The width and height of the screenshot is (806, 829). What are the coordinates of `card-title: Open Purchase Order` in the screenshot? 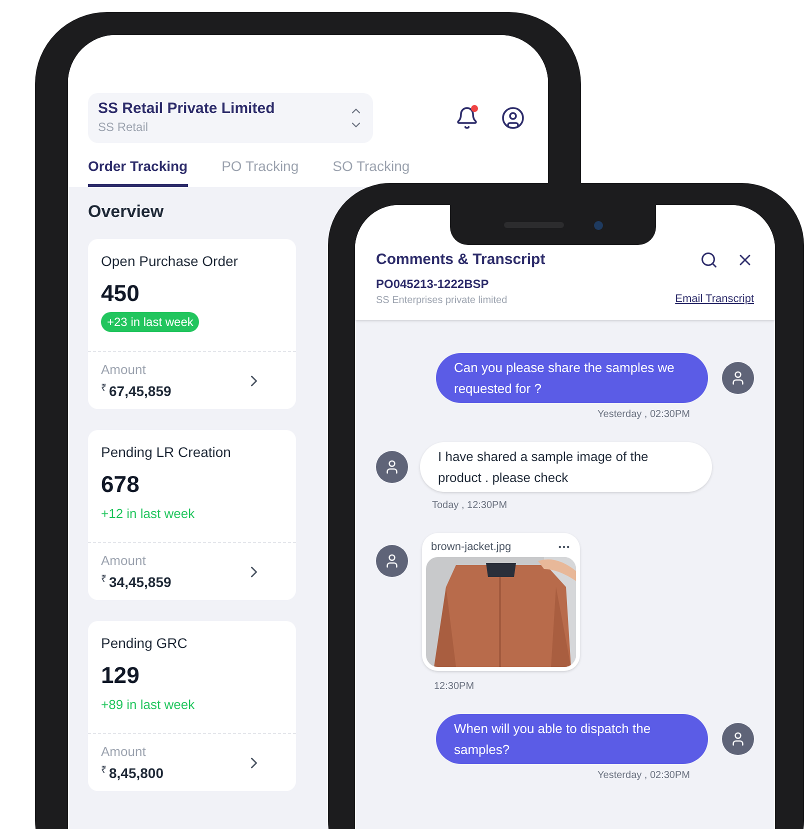 It's located at (169, 261).